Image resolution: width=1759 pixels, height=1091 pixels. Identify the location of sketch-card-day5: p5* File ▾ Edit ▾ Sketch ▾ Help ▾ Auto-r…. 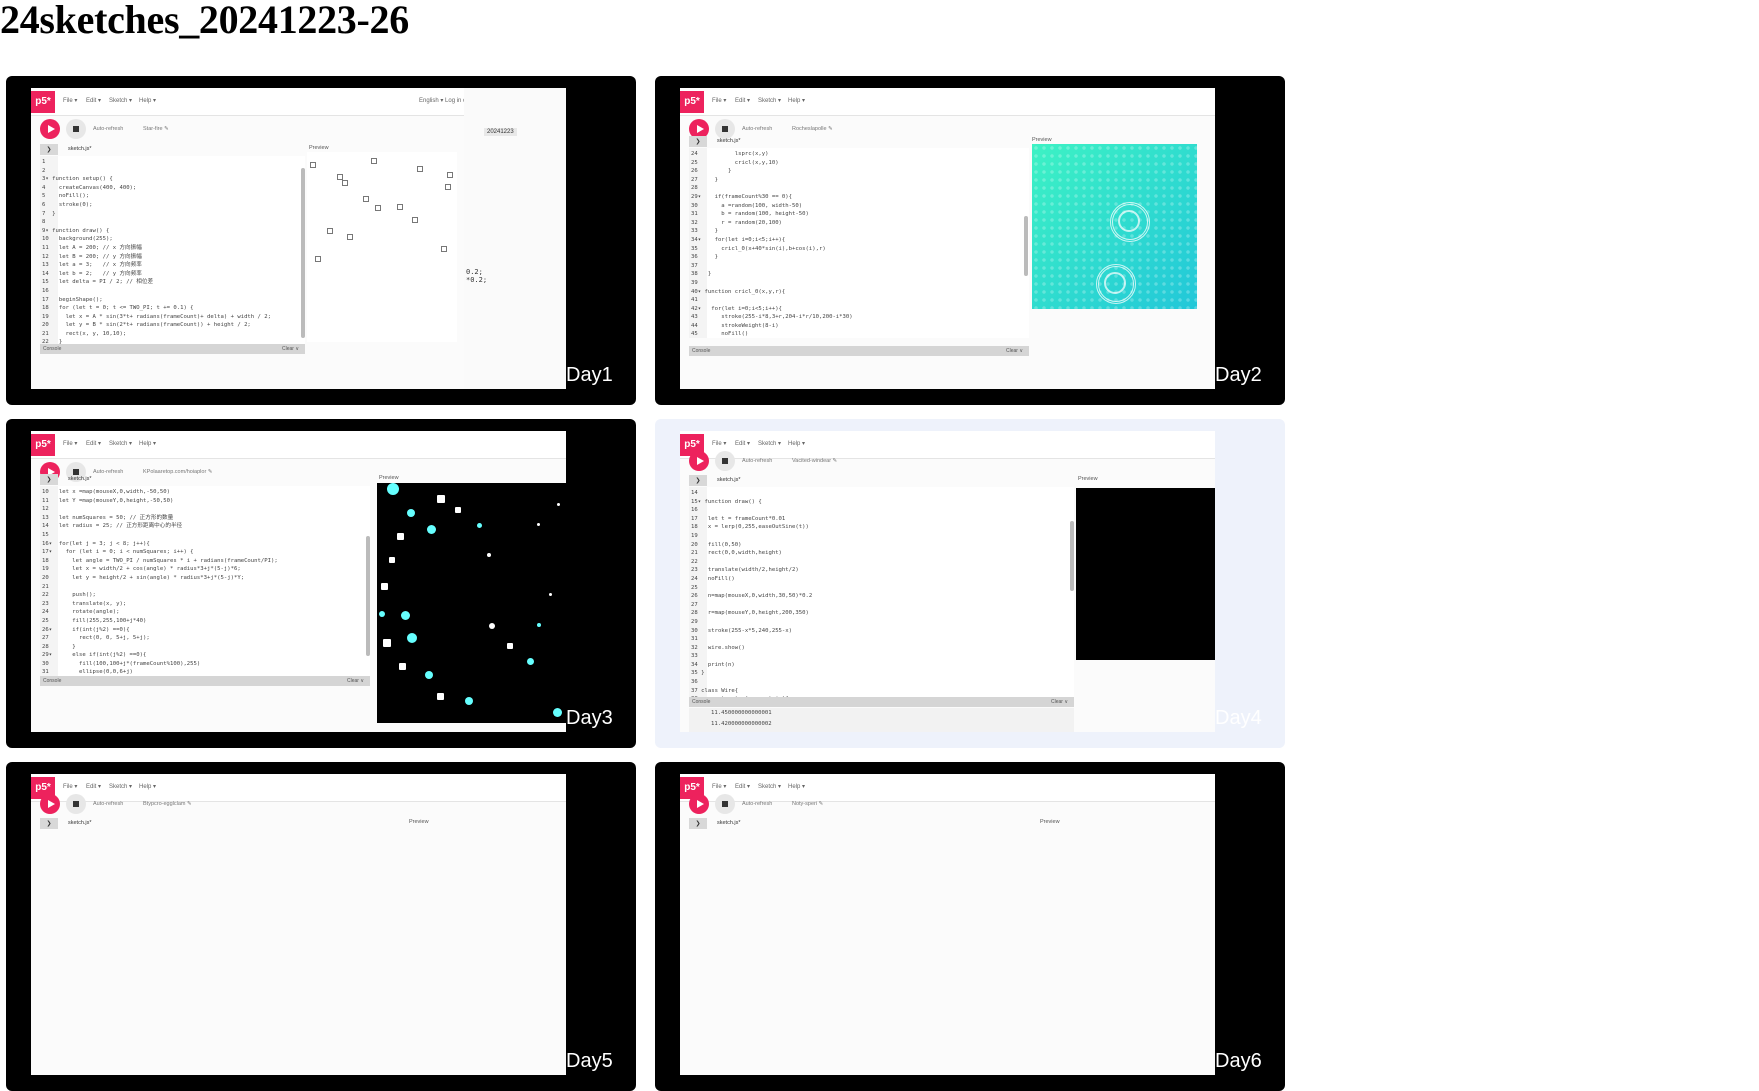
(321, 926).